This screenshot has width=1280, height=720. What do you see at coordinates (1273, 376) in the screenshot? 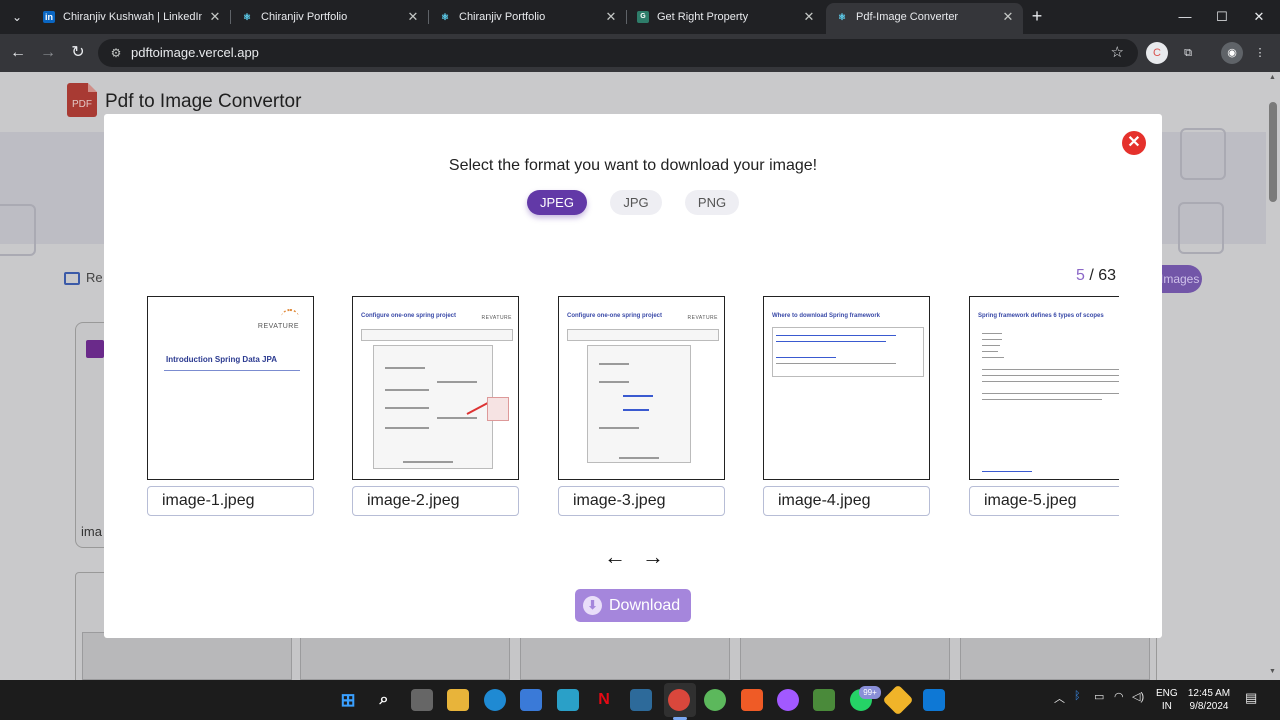
I see `page-scrollbar: ▲ ▼` at bounding box center [1273, 376].